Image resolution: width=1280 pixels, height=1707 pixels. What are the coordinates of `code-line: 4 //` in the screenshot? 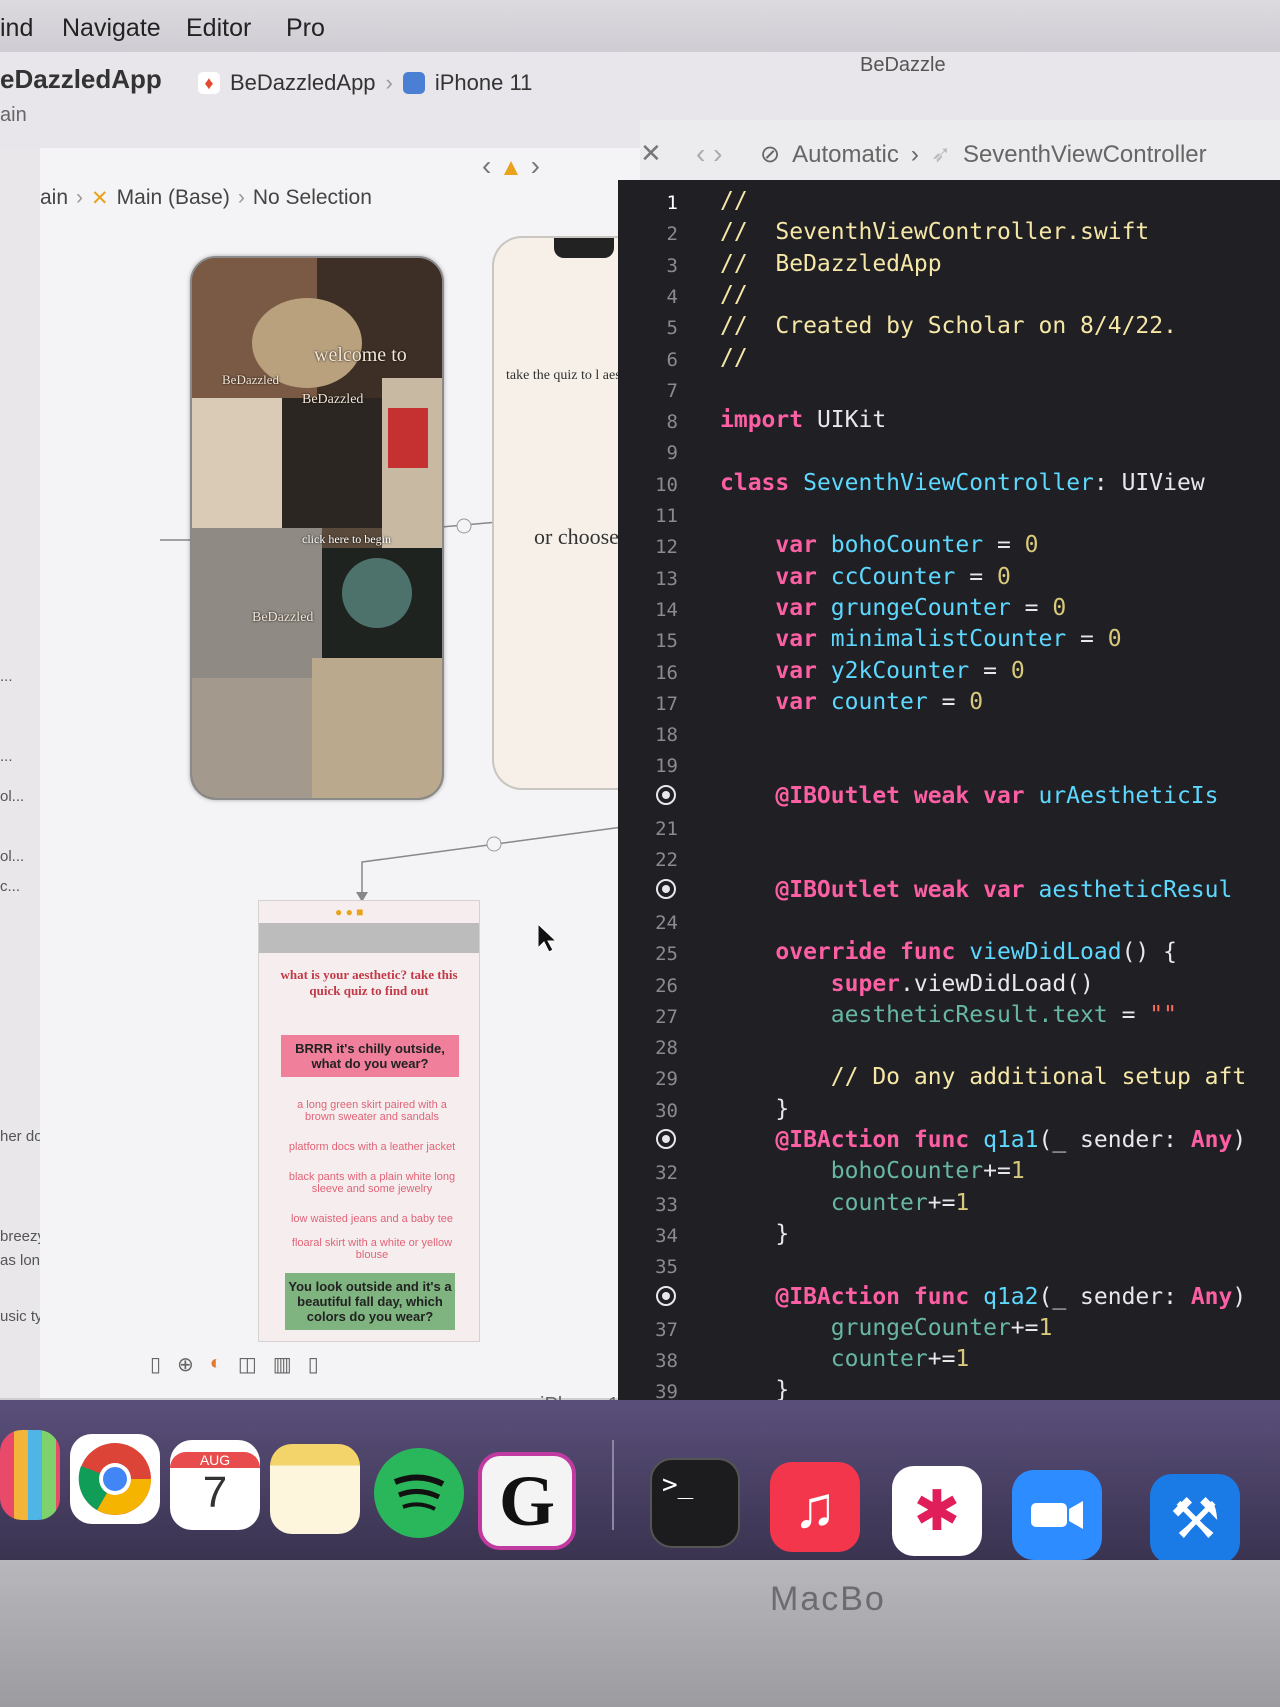 It's located at (949, 297).